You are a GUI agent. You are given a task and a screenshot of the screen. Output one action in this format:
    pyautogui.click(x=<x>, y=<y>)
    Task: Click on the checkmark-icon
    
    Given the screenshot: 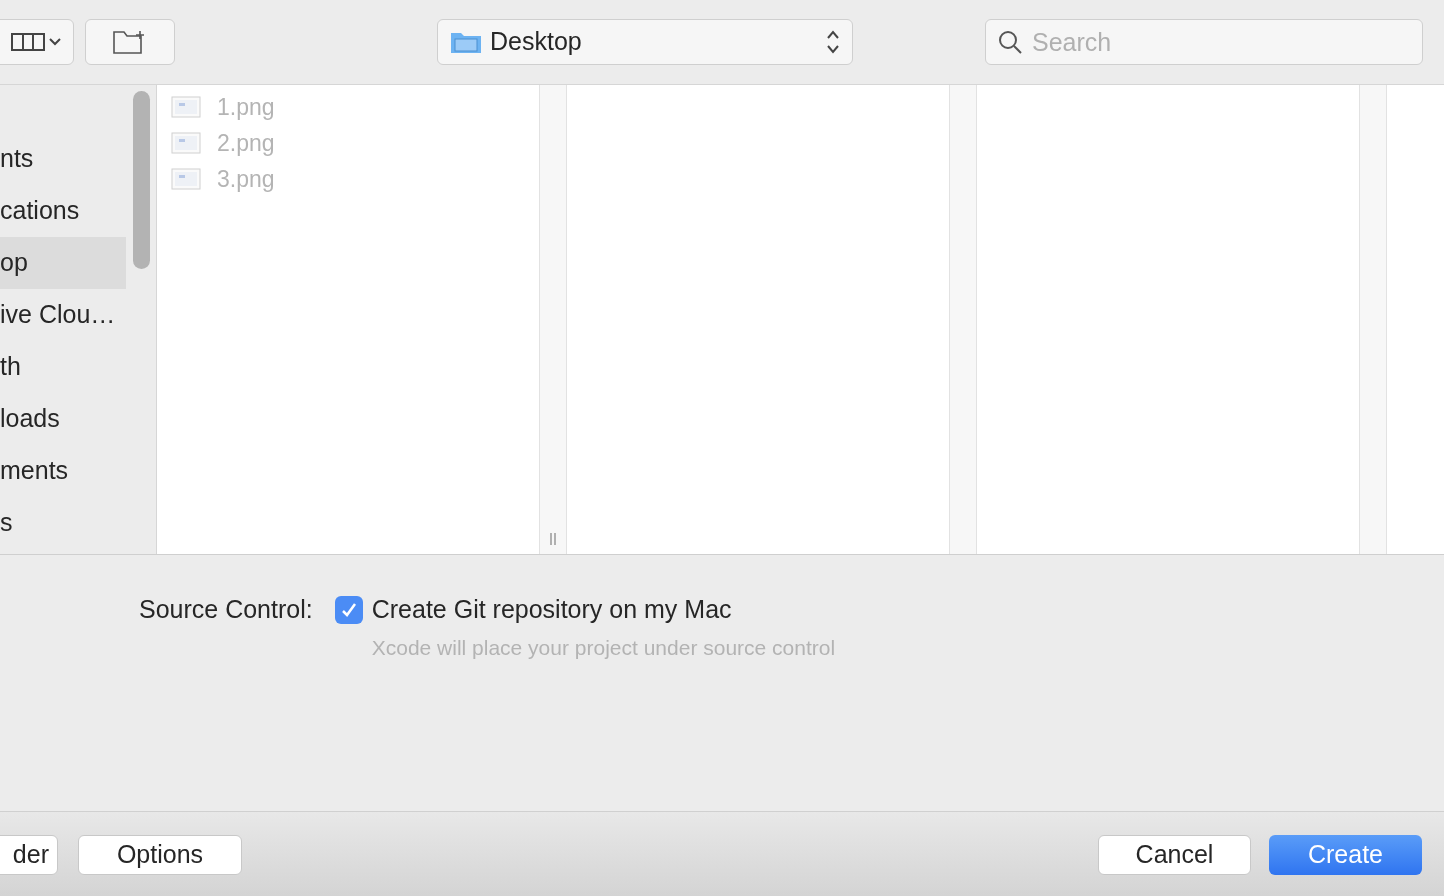 What is the action you would take?
    pyautogui.click(x=348, y=609)
    